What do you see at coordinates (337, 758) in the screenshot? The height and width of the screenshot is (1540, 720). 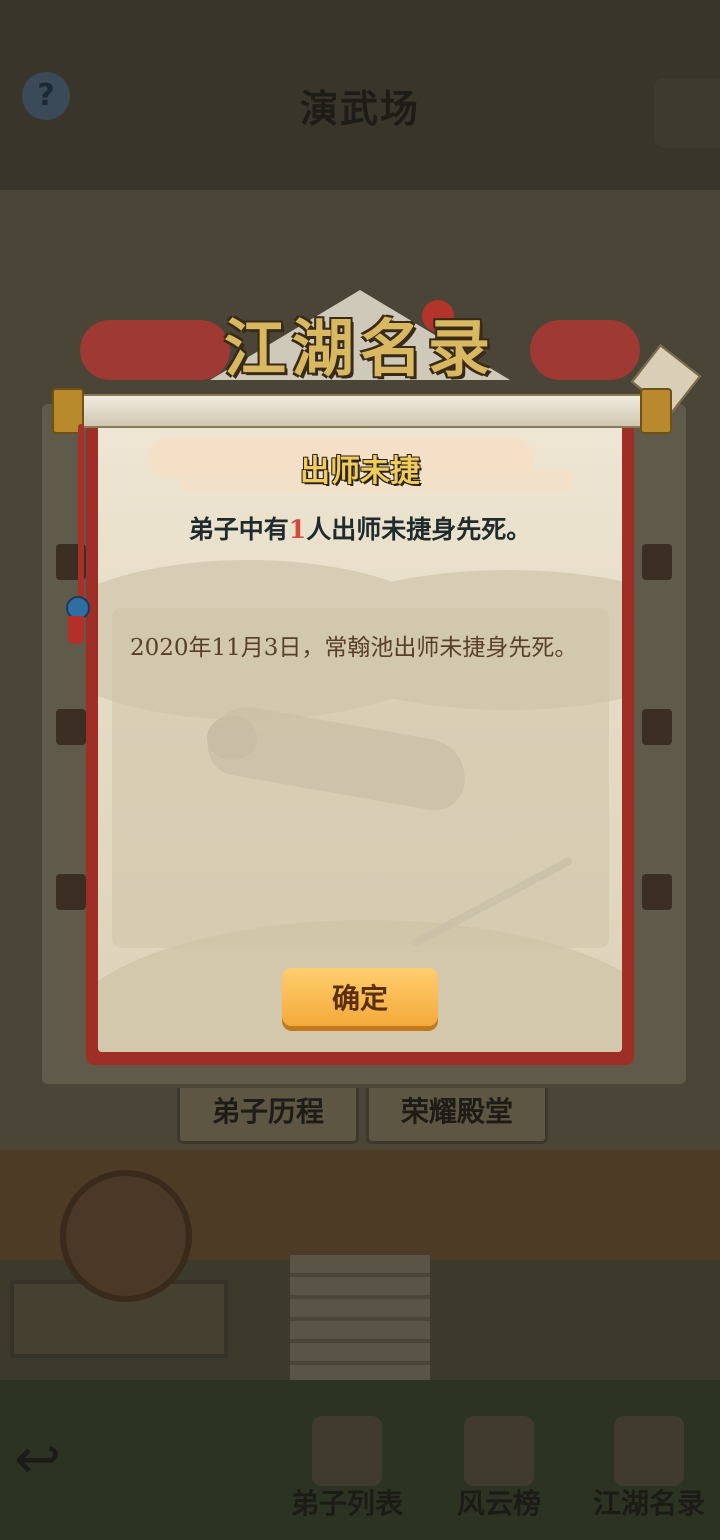 I see `fallen-disciple-illustration` at bounding box center [337, 758].